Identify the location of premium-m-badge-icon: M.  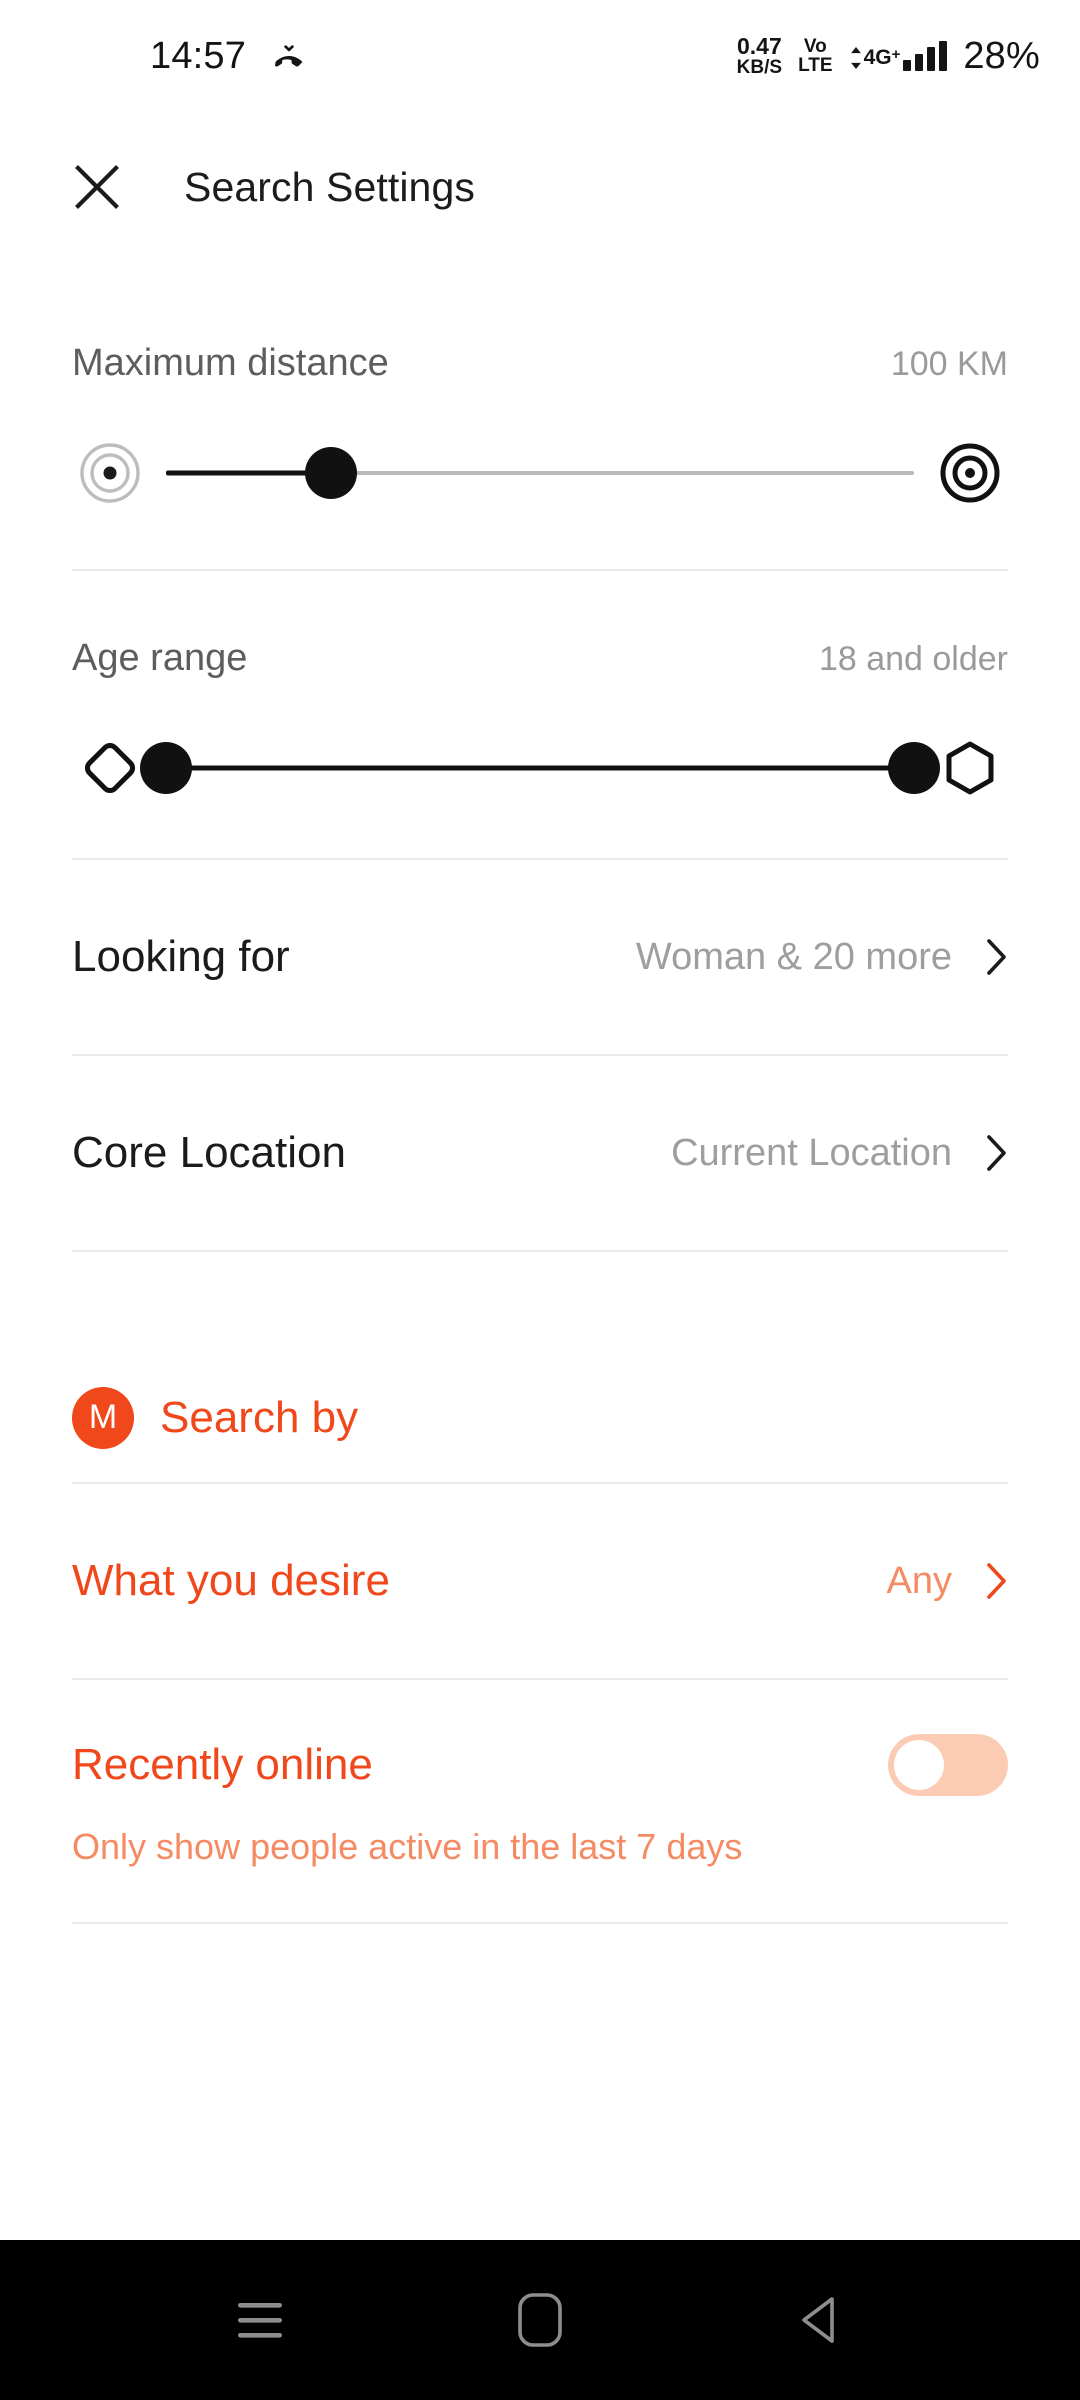
(103, 1418).